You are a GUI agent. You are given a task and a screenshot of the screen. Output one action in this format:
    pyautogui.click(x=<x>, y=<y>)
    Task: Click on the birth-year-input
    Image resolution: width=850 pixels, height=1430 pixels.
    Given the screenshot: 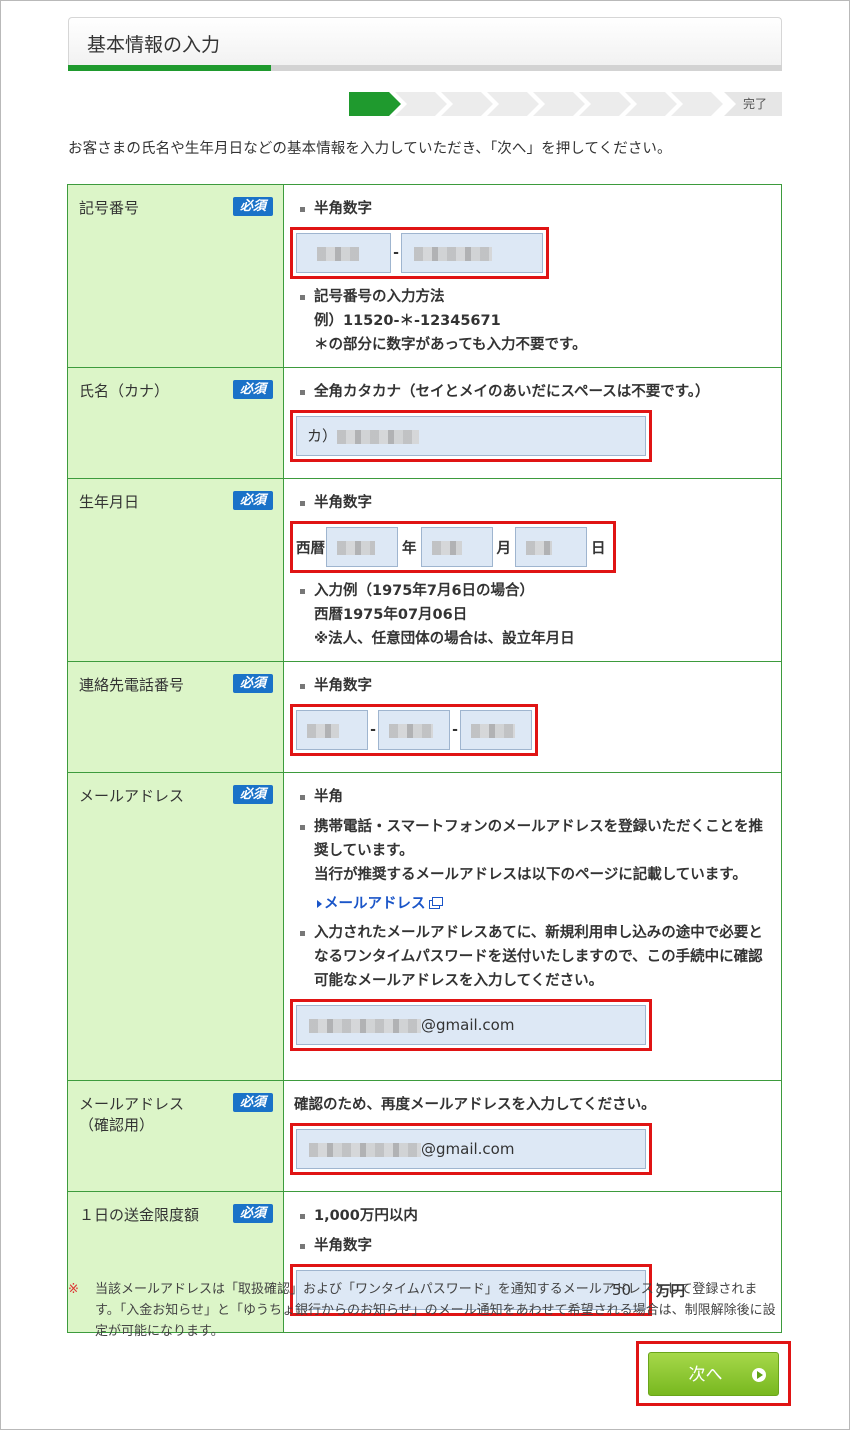 What is the action you would take?
    pyautogui.click(x=362, y=547)
    